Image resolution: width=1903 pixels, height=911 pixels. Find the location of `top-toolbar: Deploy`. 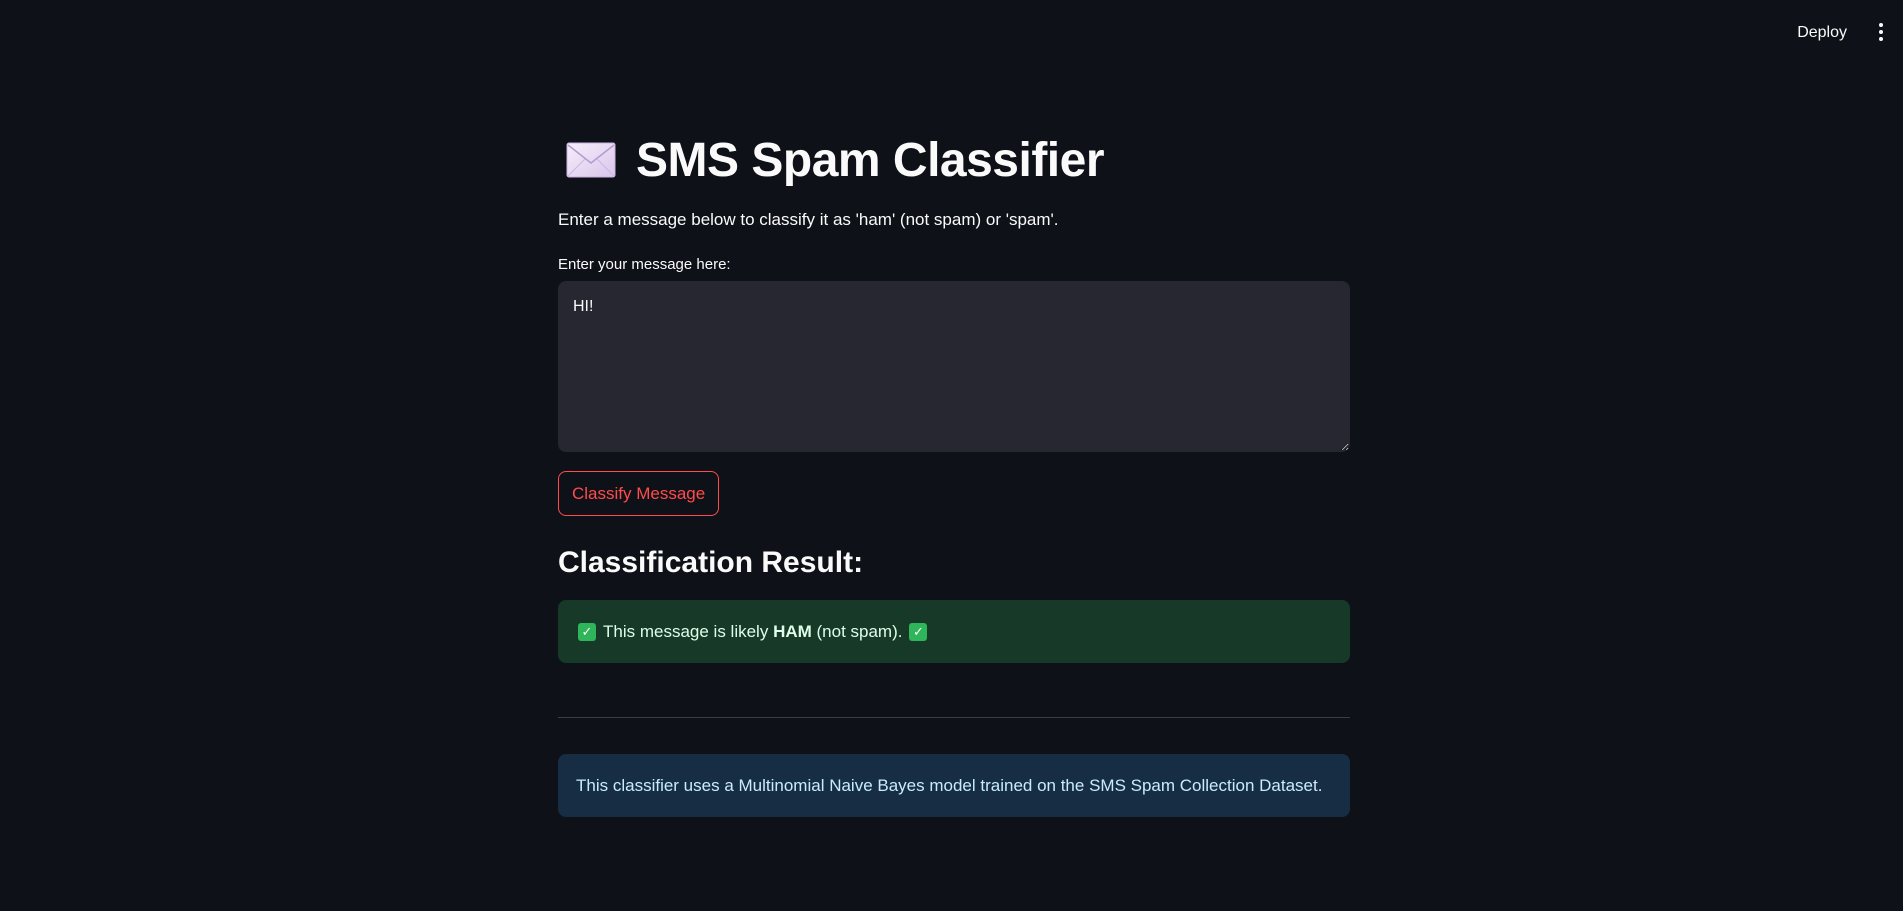

top-toolbar: Deploy is located at coordinates (951, 32).